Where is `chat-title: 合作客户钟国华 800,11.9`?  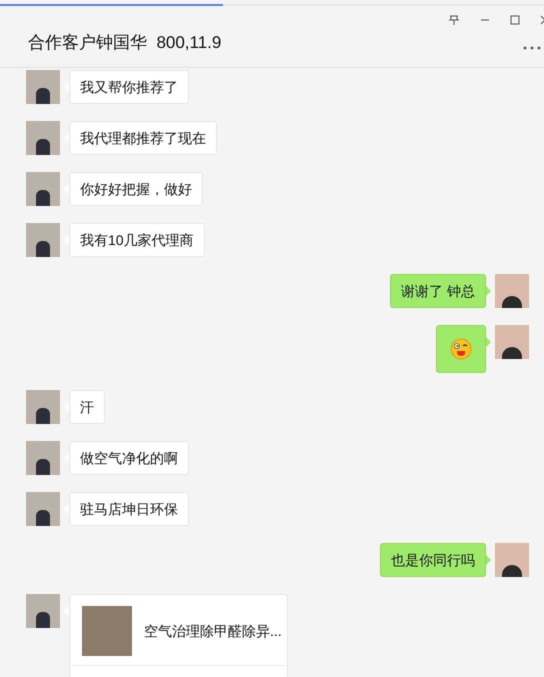
chat-title: 合作客户钟国华 800,11.9 is located at coordinates (125, 43).